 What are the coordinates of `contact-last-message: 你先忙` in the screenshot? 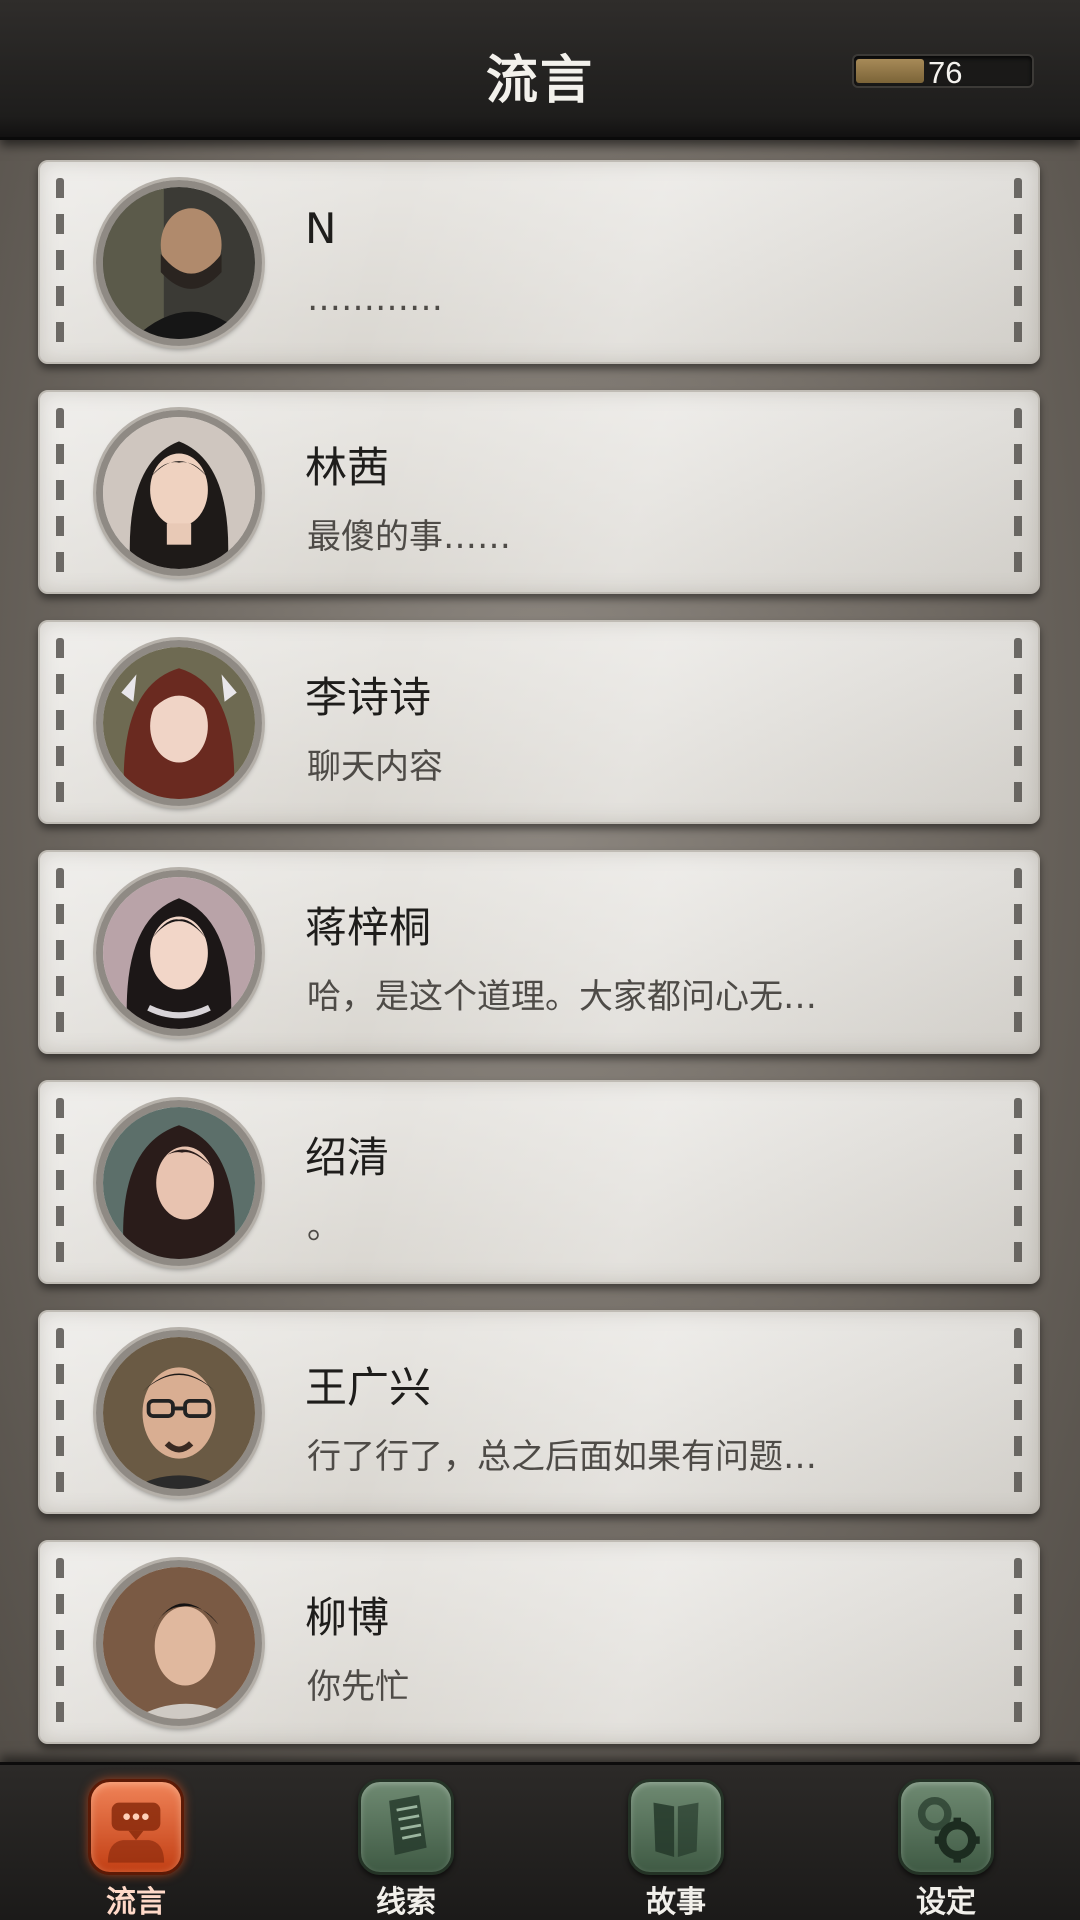 It's located at (358, 1687).